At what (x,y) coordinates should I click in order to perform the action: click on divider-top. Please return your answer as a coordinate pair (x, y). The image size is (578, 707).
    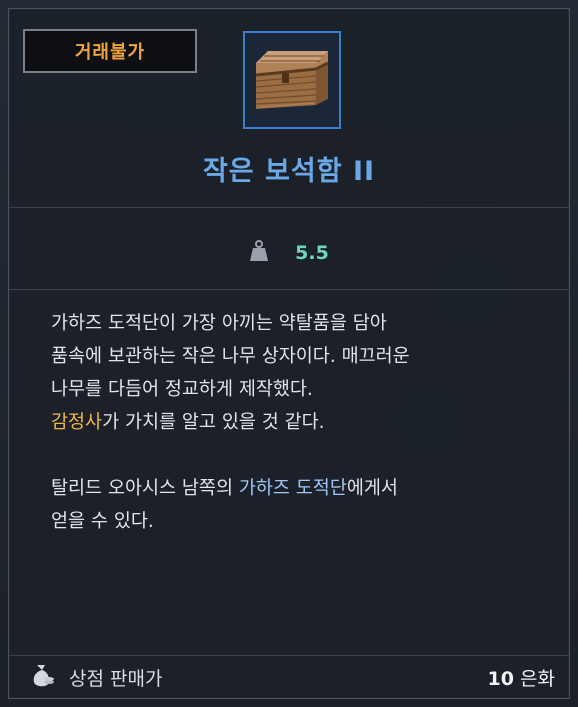
    Looking at the image, I should click on (289, 207).